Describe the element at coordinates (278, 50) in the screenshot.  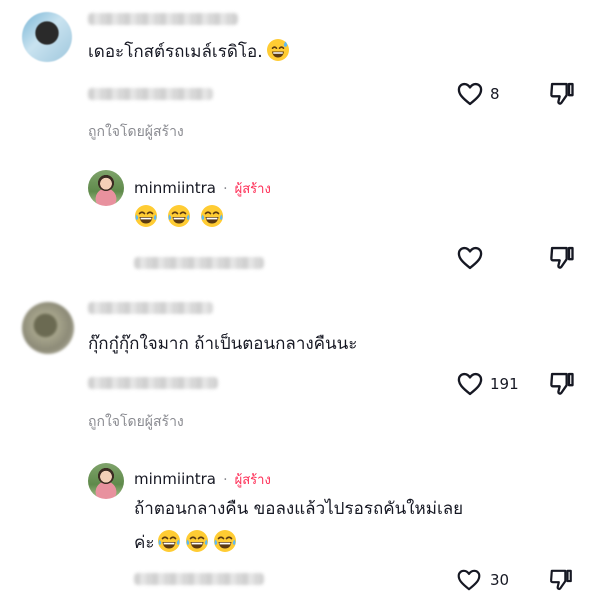
I see `sweat-smile-emoji-icon` at that location.